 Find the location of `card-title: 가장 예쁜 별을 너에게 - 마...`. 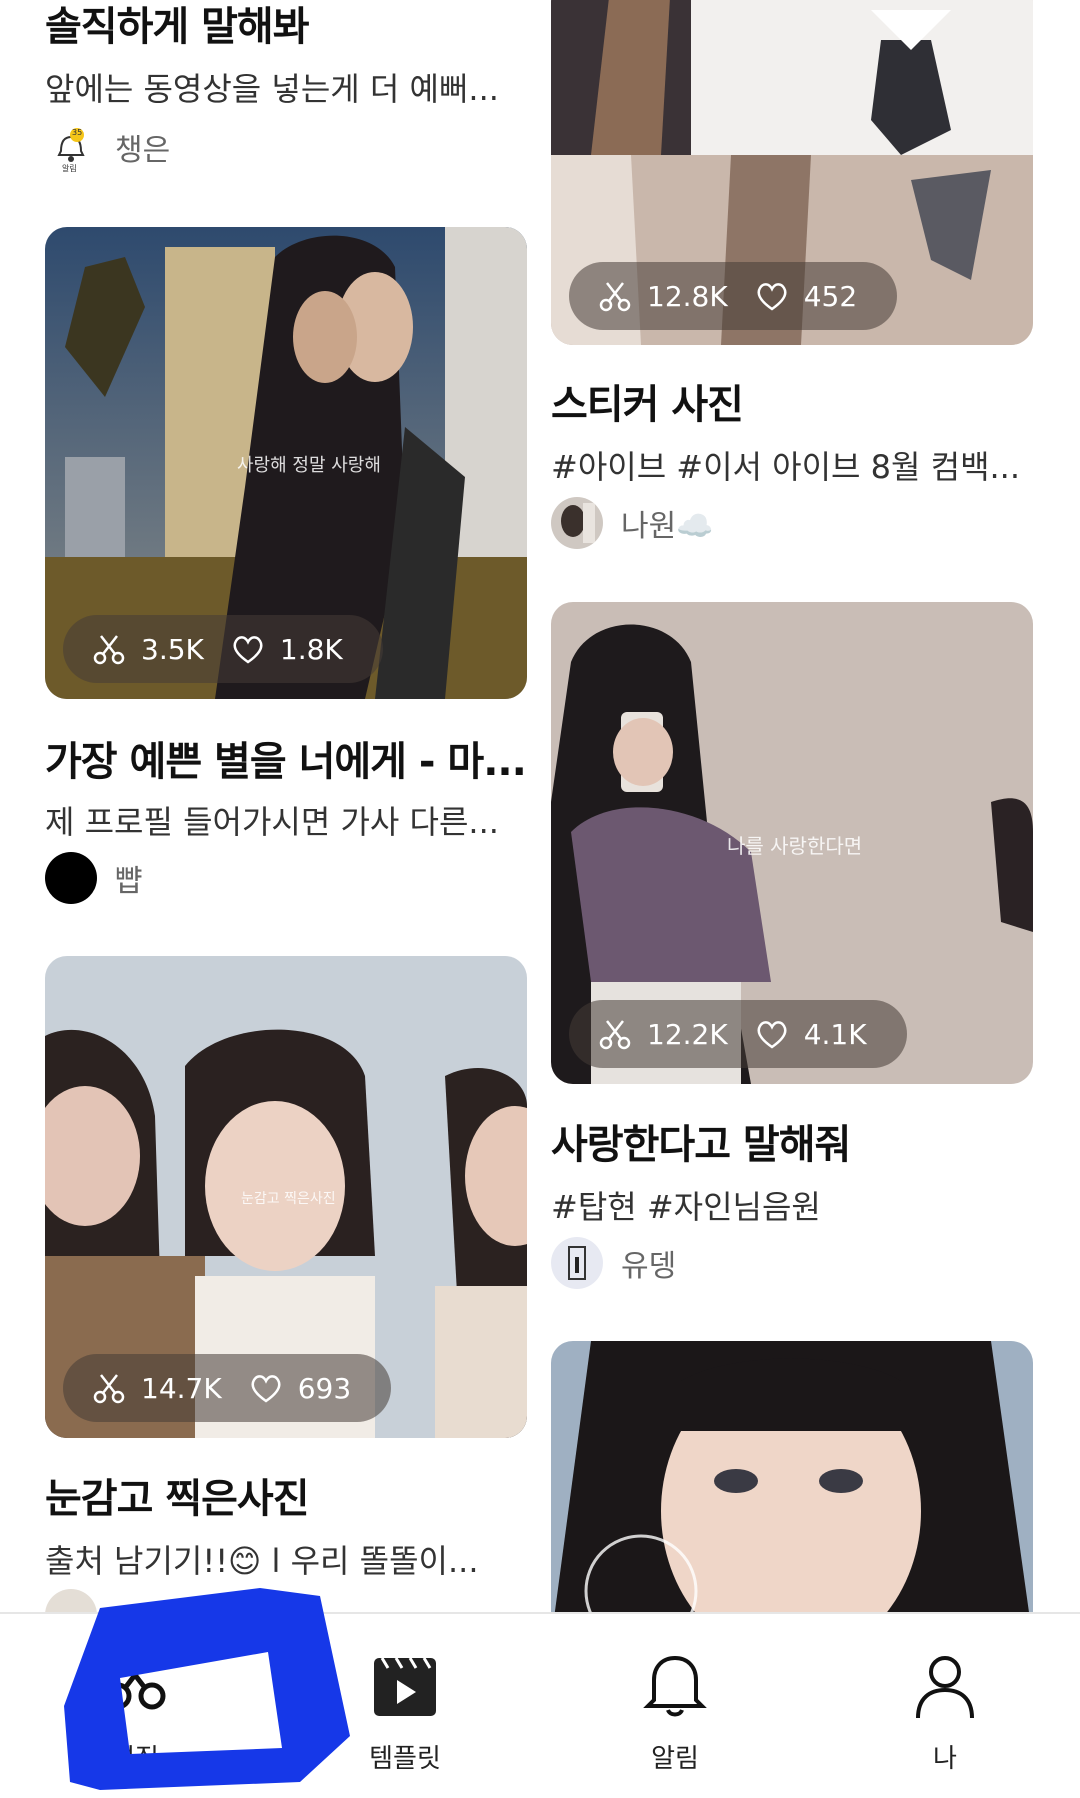

card-title: 가장 예쁜 별을 너에게 - 마... is located at coordinates (286, 762).